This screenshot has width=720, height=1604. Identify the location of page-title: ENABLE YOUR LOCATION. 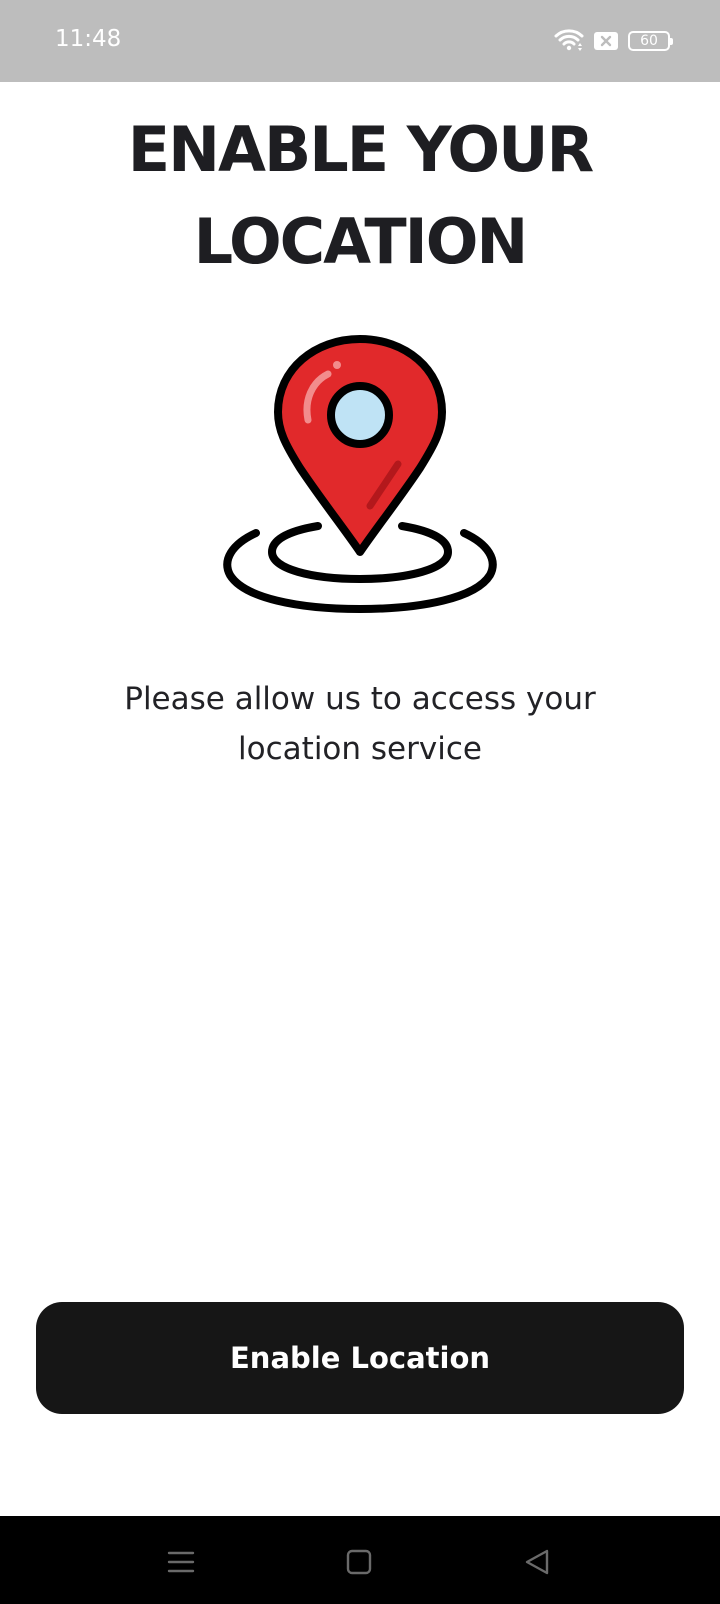
(360, 196).